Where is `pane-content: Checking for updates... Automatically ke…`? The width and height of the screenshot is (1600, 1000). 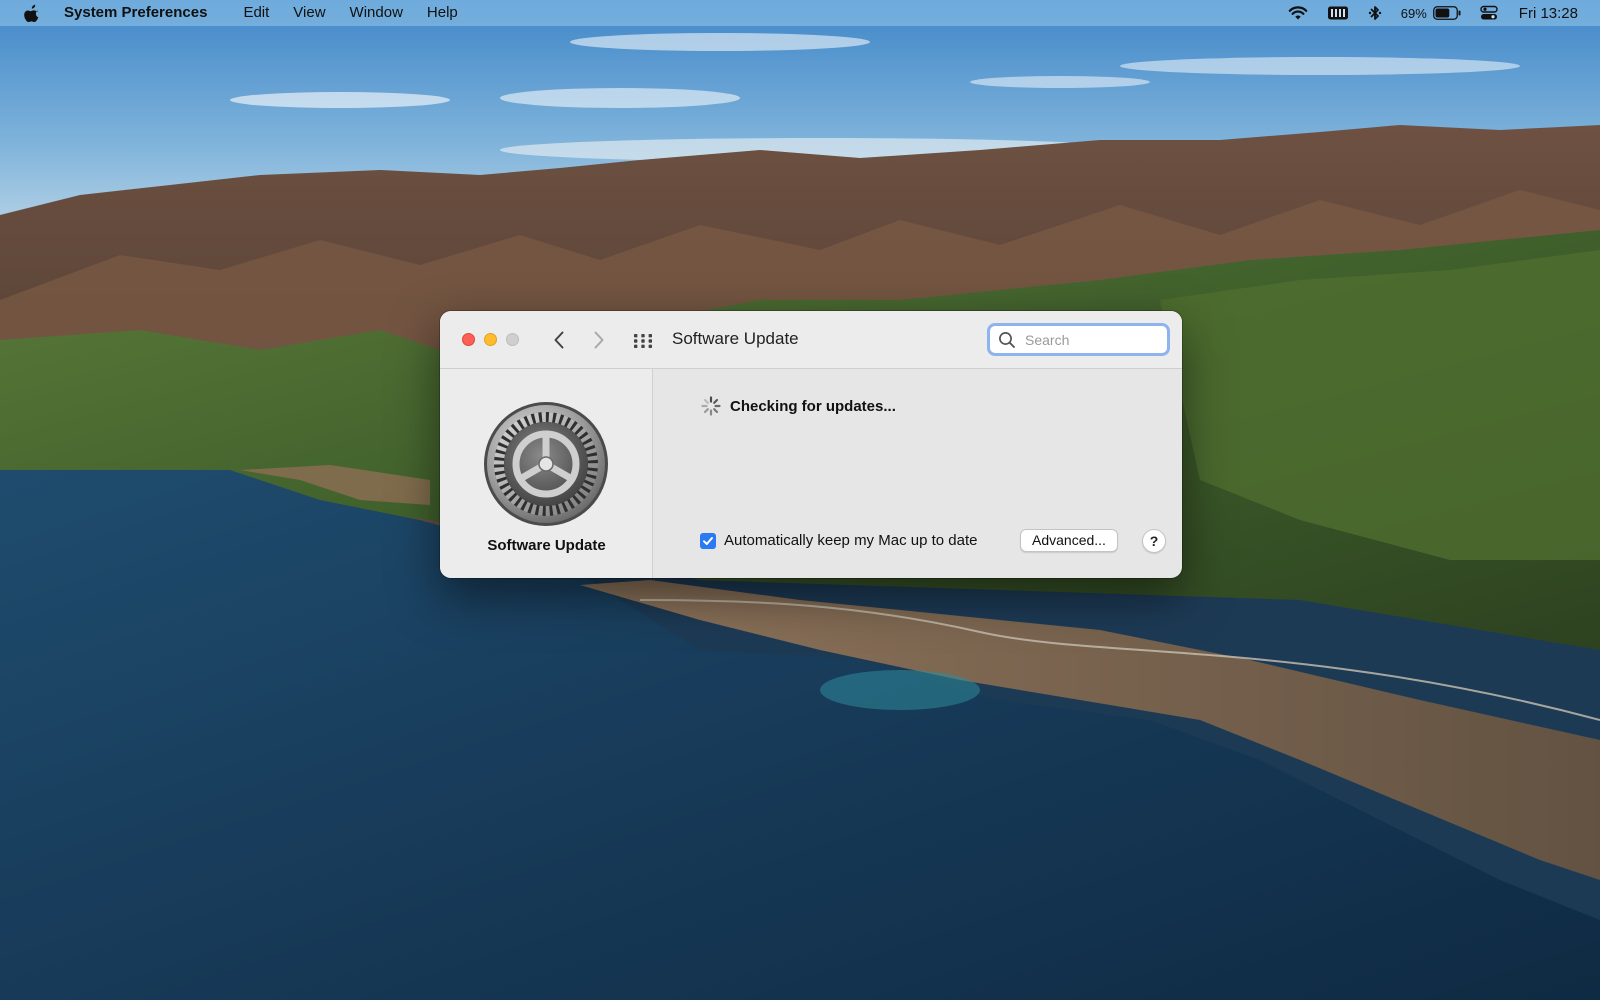
pane-content: Checking for updates... Automatically ke… is located at coordinates (917, 473).